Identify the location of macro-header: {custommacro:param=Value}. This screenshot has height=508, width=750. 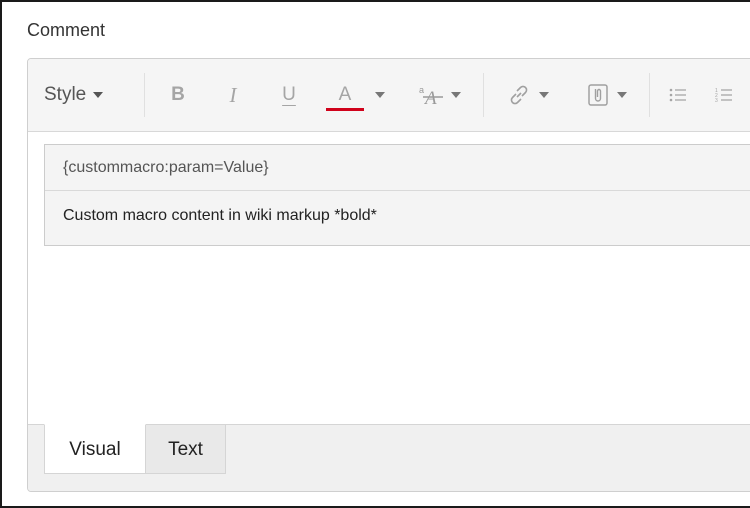
(397, 168).